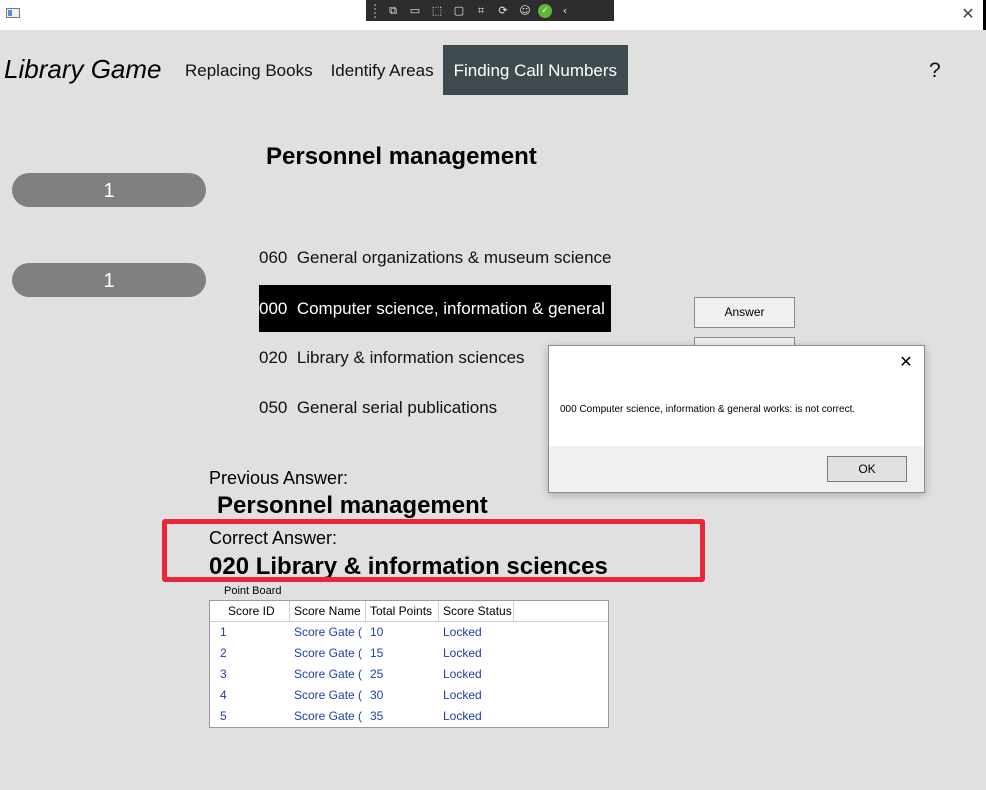 This screenshot has width=986, height=790. I want to click on cell-total-points: 35, so click(377, 716).